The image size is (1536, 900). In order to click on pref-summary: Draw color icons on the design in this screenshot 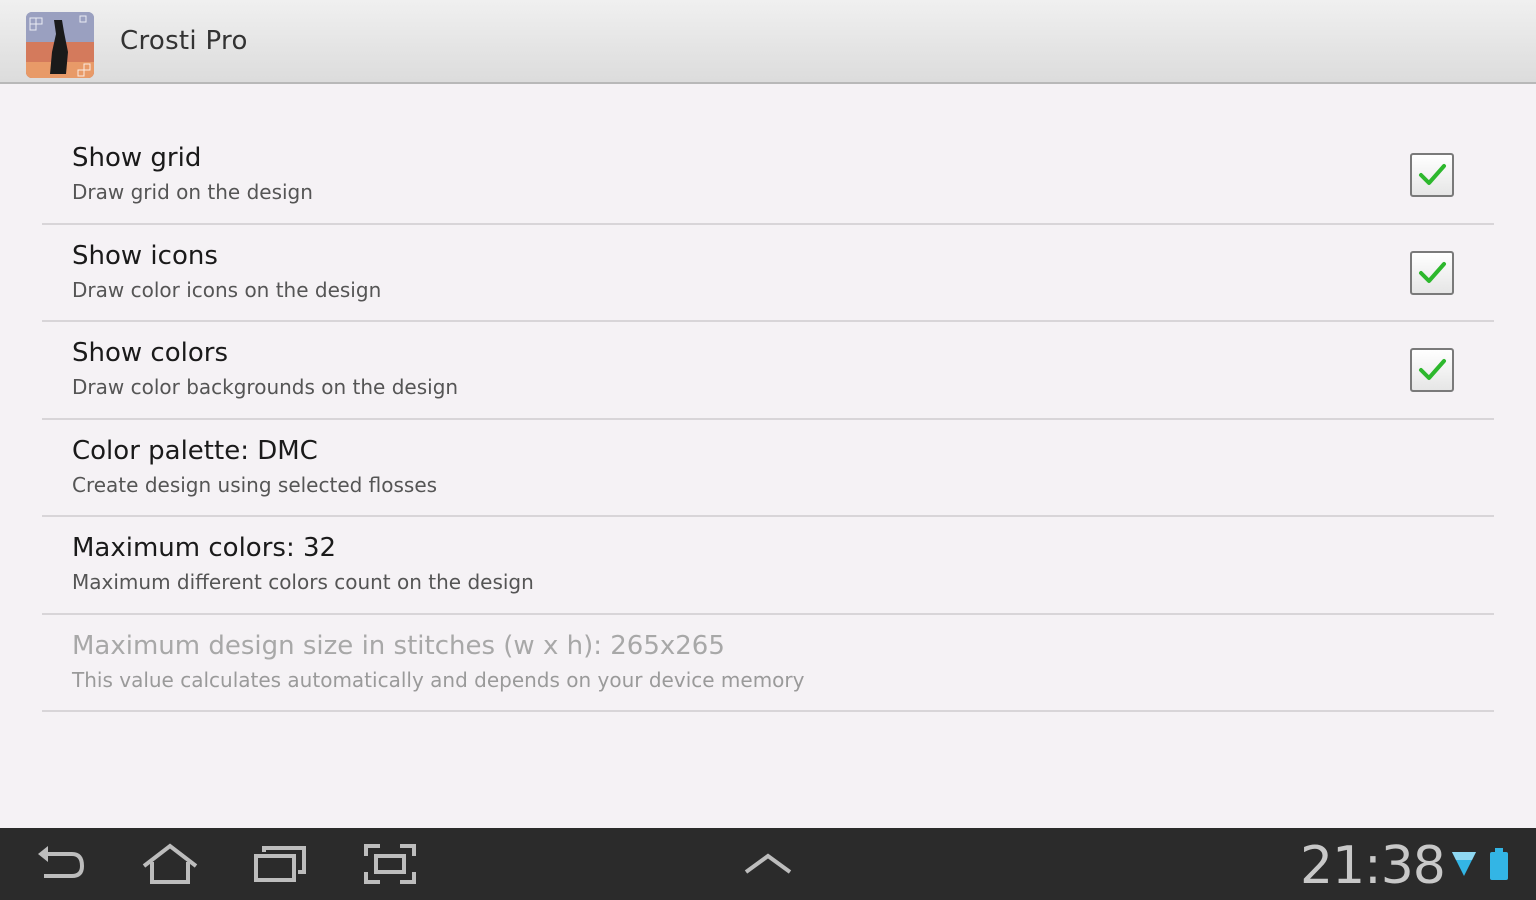, I will do `click(227, 289)`.